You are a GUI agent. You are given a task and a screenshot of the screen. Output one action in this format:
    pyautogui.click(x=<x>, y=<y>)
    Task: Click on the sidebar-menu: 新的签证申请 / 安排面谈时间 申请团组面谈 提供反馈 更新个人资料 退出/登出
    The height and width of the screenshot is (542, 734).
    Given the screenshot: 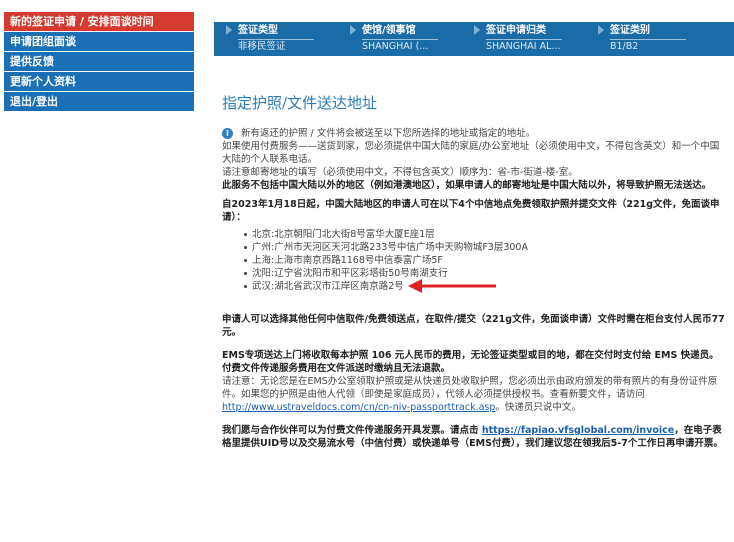 What is the action you would take?
    pyautogui.click(x=99, y=62)
    